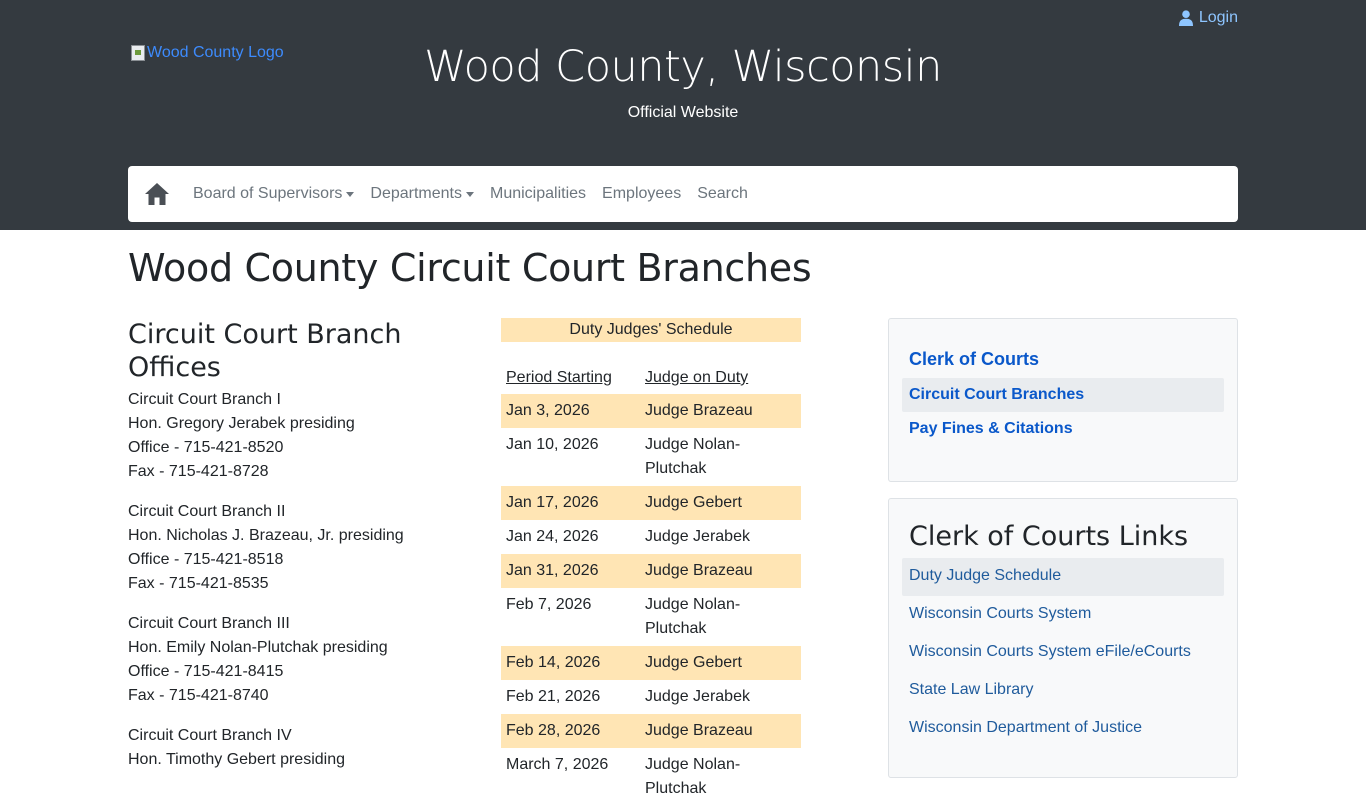  I want to click on branch-office-phone: Office - 715-421-8518, so click(206, 559).